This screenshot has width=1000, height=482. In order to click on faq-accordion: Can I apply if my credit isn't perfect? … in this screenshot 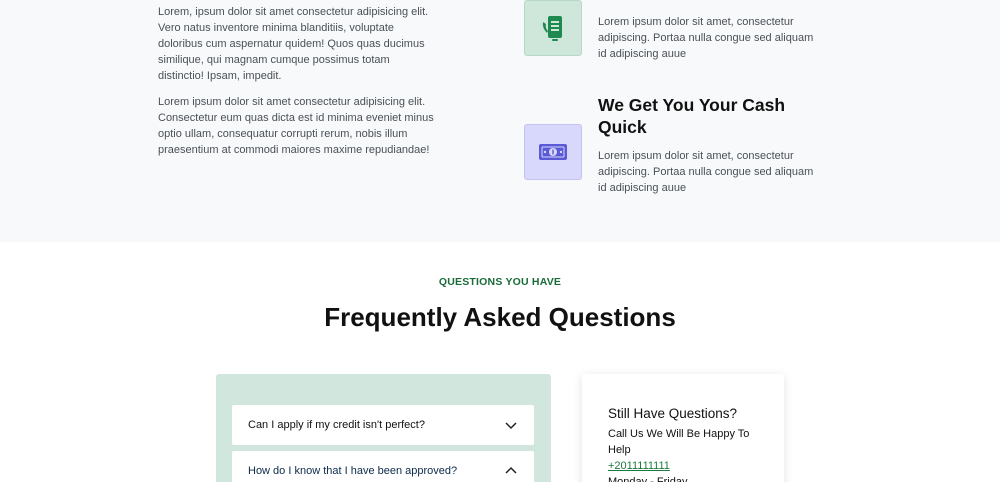, I will do `click(383, 428)`.